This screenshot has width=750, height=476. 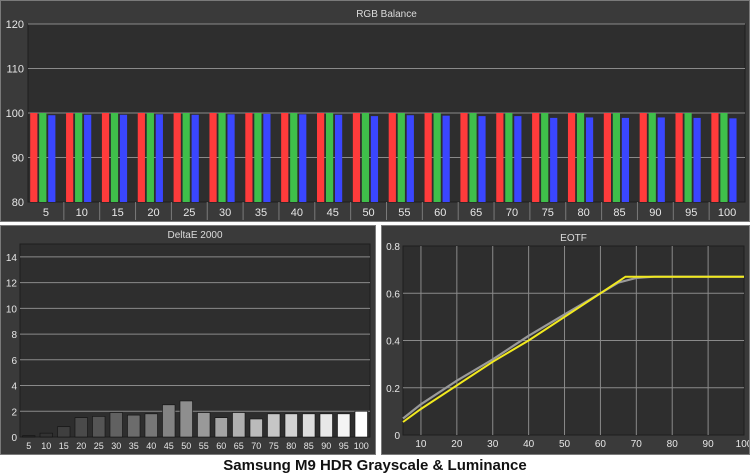 What do you see at coordinates (573, 238) in the screenshot?
I see `chart-title: EOTF` at bounding box center [573, 238].